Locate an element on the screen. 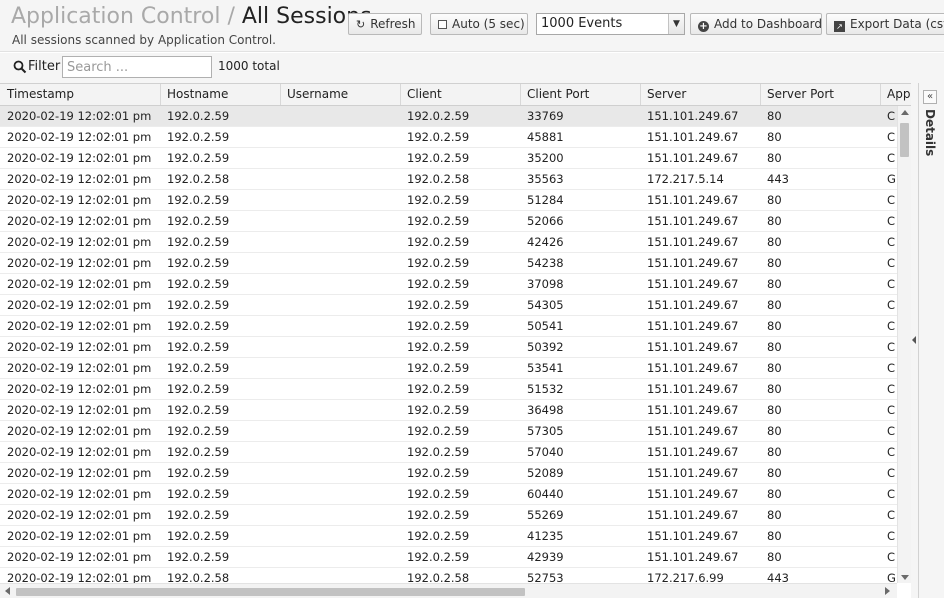 Image resolution: width=944 pixels, height=598 pixels. cell-application: G is located at coordinates (891, 179).